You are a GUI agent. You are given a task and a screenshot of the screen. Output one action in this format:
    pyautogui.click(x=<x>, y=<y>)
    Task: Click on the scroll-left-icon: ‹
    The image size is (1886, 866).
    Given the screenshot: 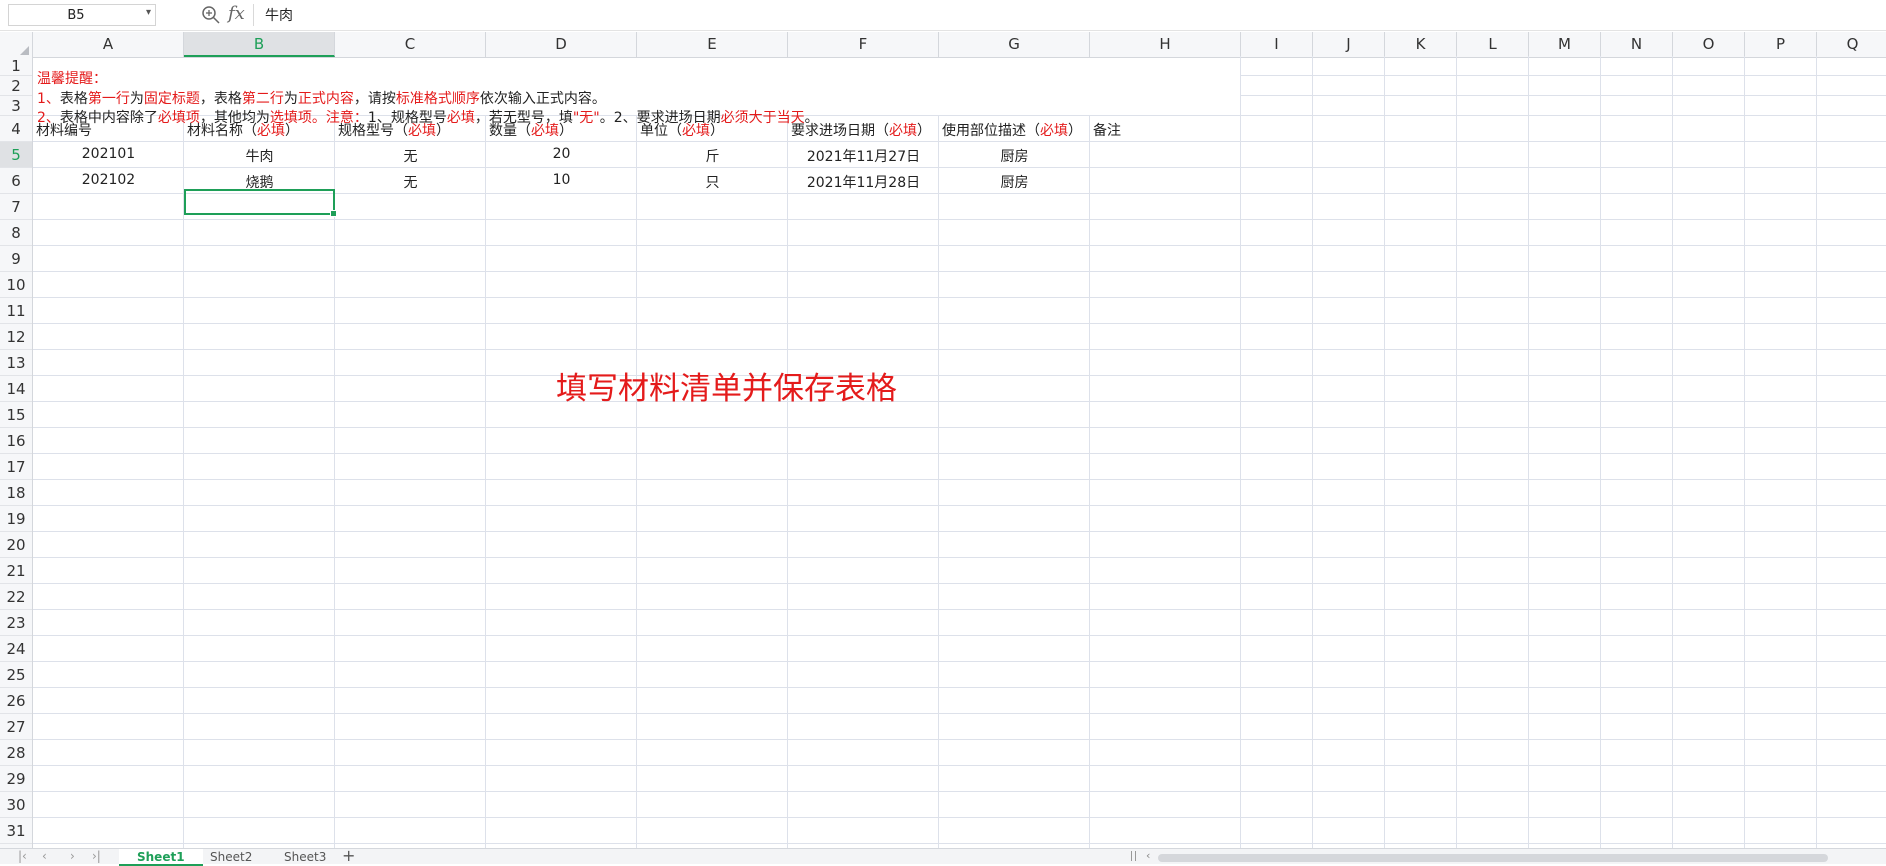 What is the action you would take?
    pyautogui.click(x=1148, y=855)
    